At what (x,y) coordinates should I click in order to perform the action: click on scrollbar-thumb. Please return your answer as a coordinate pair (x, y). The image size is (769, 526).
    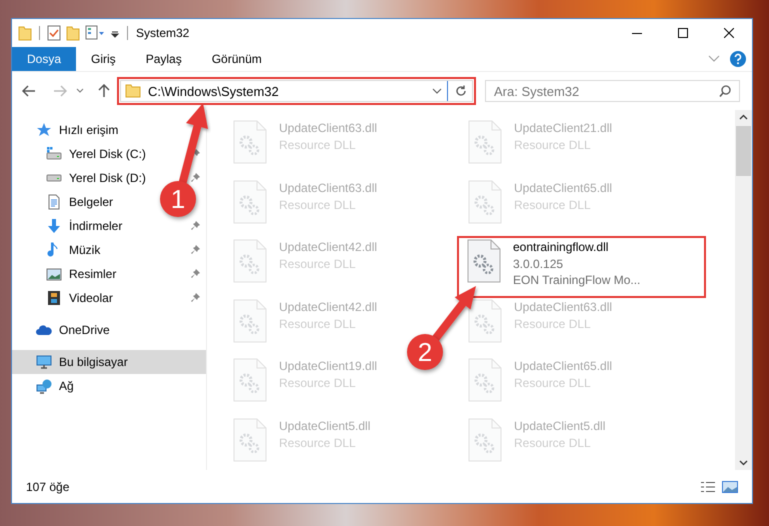
    Looking at the image, I should click on (743, 151).